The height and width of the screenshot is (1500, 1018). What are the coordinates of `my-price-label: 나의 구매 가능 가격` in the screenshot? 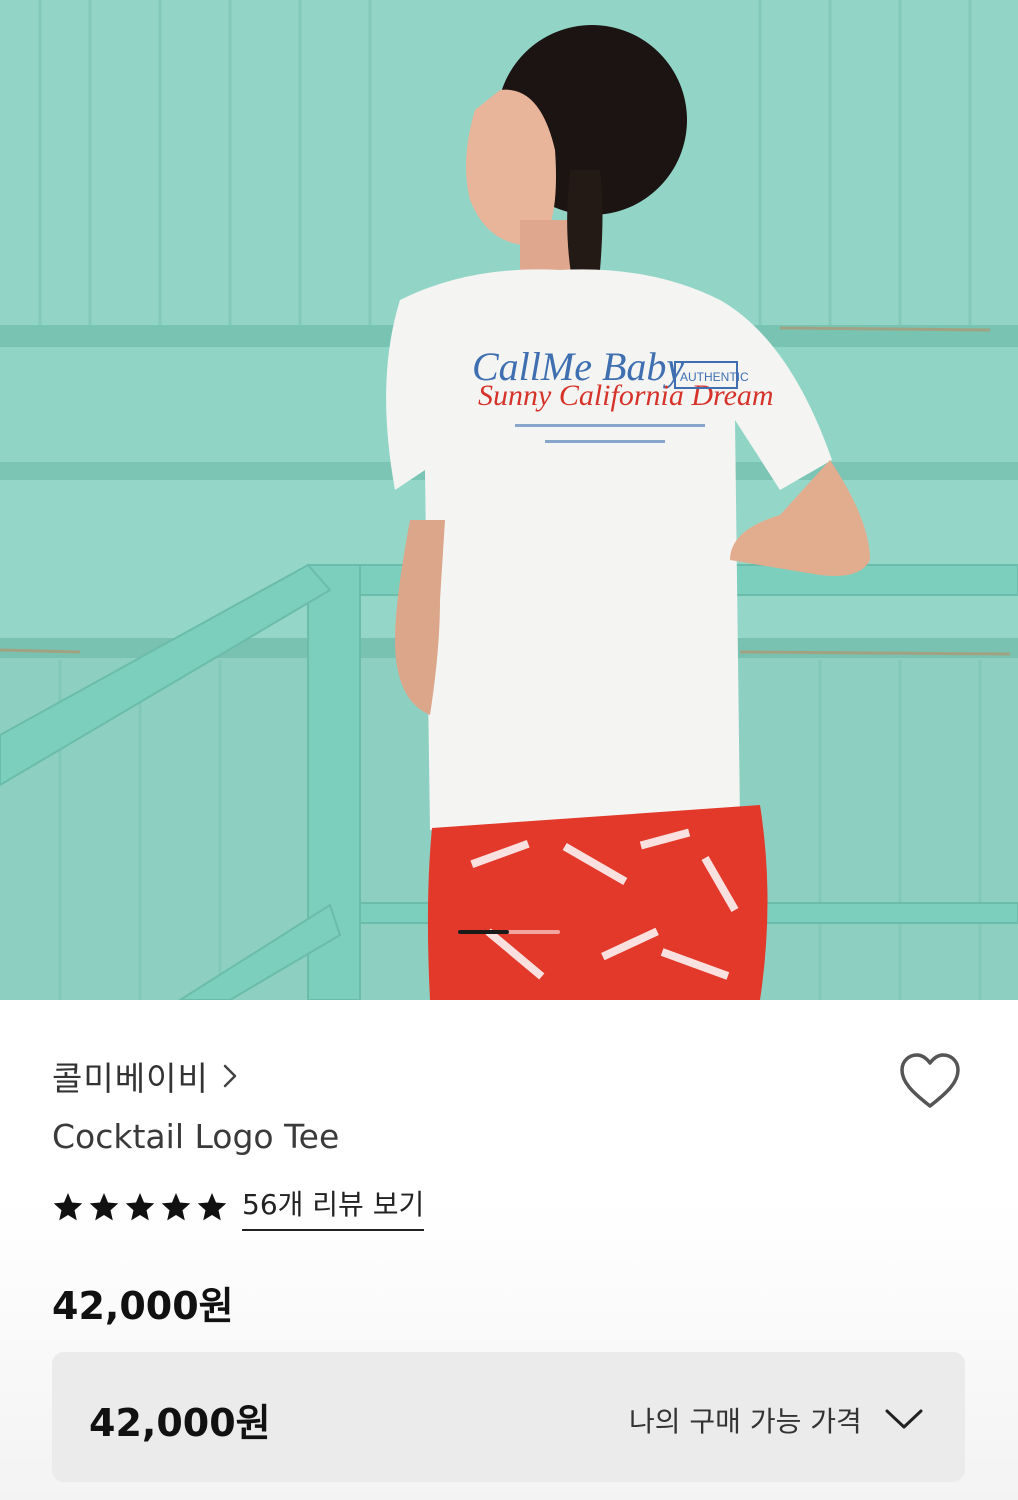 It's located at (745, 1421).